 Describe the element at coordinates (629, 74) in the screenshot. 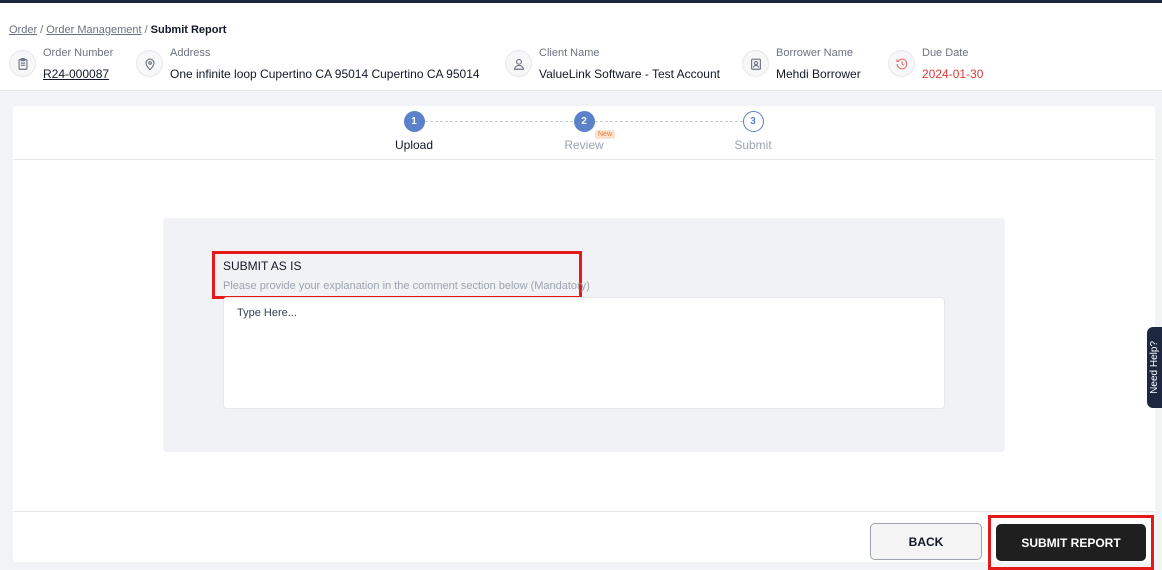

I see `client-name-value: ValueLink Software - Test Account` at that location.